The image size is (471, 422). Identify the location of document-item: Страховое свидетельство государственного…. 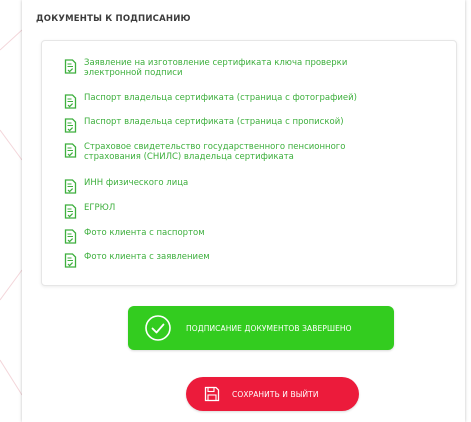
(229, 152).